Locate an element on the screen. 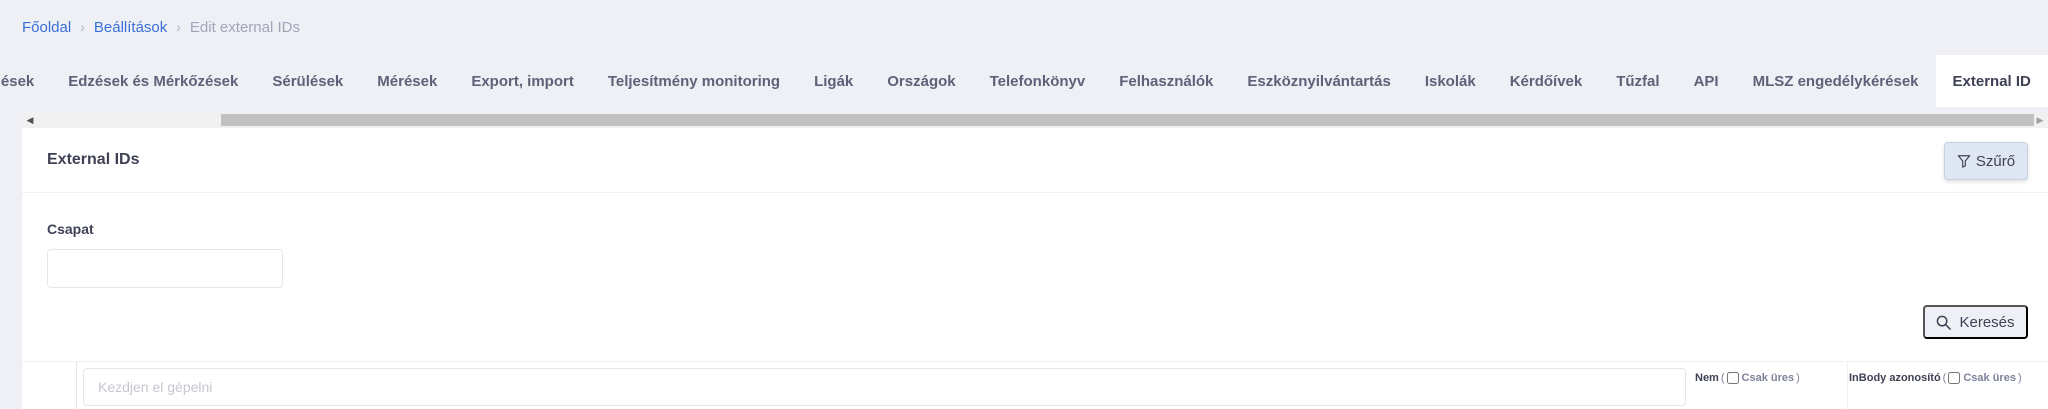  tab-item: Felhasználók is located at coordinates (1166, 81).